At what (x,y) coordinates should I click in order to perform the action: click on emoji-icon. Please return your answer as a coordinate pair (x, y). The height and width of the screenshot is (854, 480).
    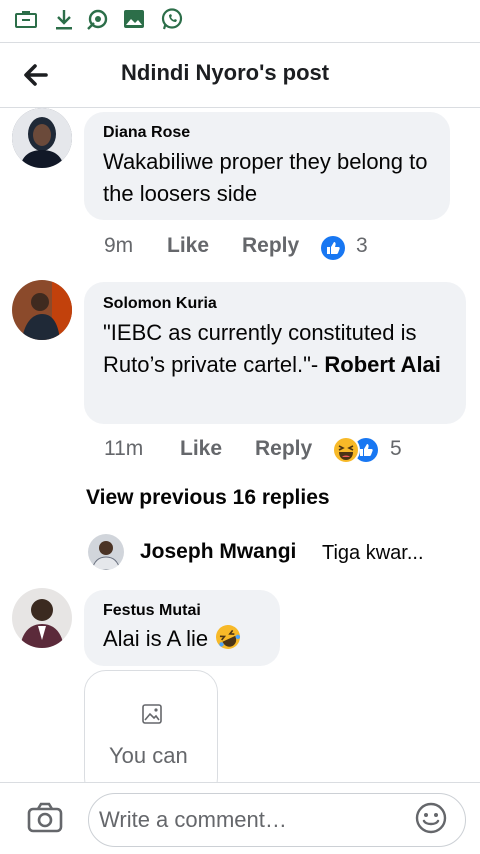
    Looking at the image, I should click on (431, 818).